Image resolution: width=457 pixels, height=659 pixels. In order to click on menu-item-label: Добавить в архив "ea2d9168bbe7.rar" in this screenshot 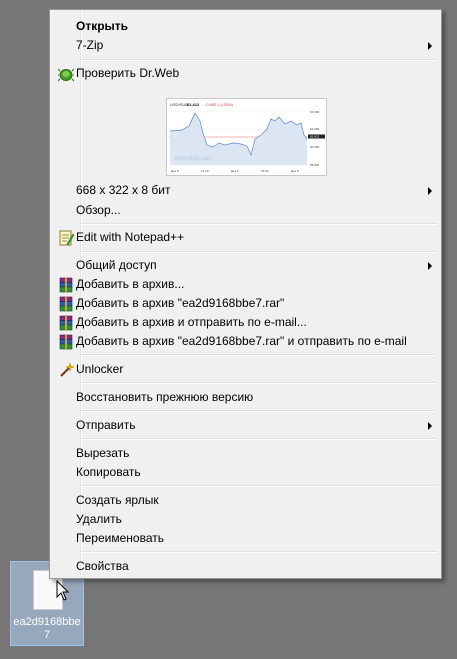, I will do `click(180, 303)`.